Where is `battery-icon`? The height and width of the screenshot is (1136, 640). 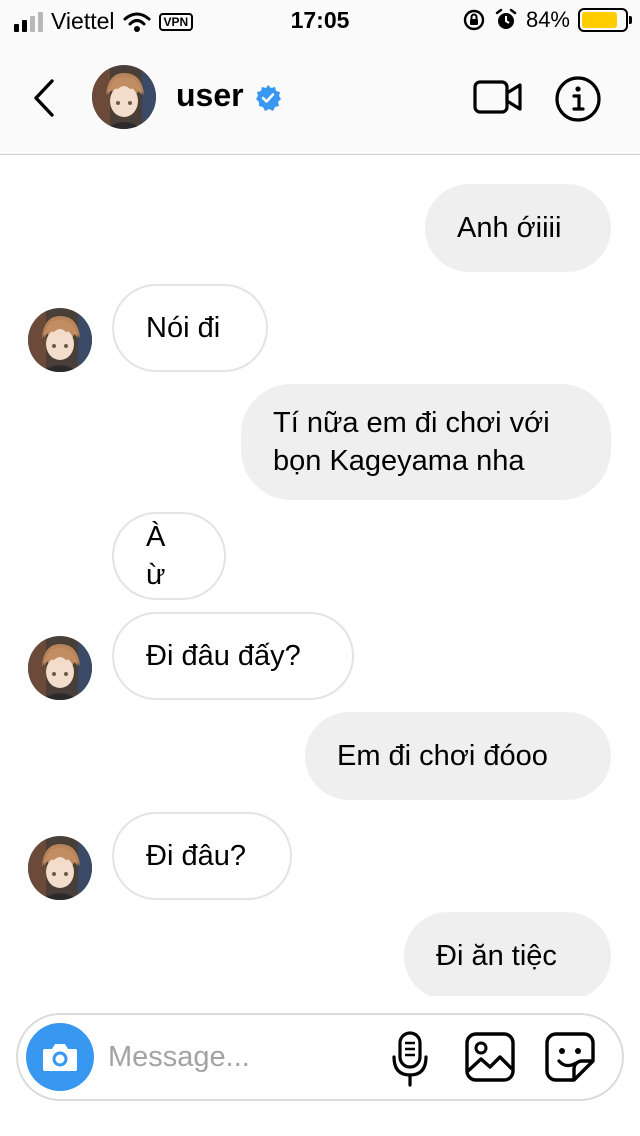
battery-icon is located at coordinates (605, 20).